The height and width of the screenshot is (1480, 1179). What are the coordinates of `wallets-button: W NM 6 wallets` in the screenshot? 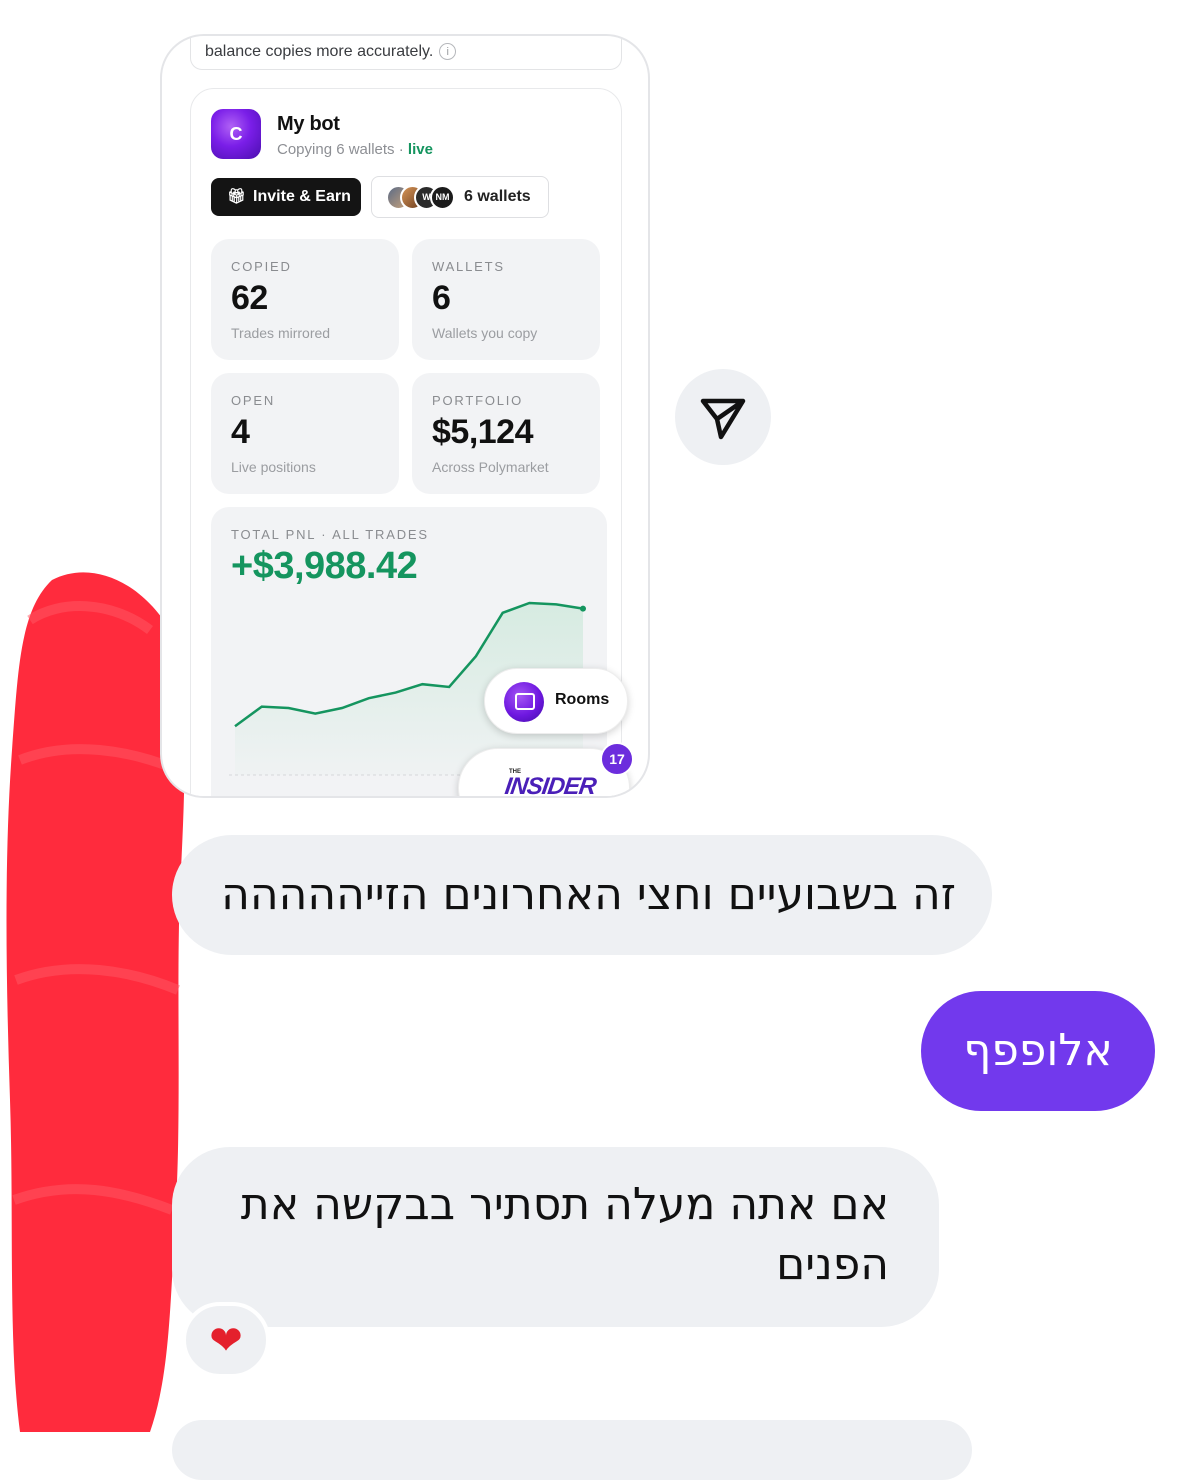 It's located at (460, 197).